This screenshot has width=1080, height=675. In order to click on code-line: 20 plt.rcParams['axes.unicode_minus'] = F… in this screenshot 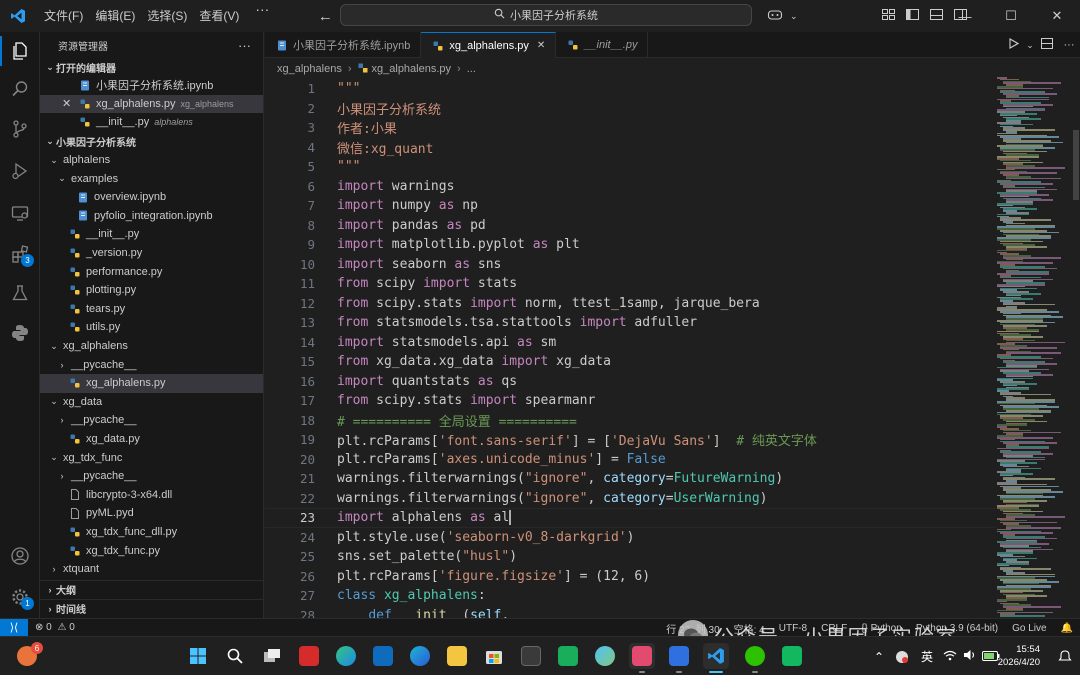, I will do `click(630, 460)`.